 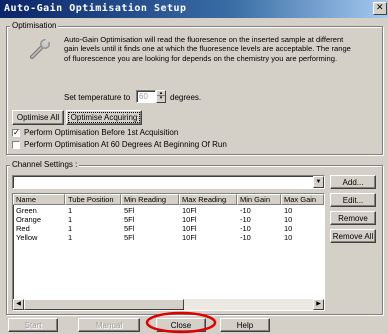 What do you see at coordinates (353, 236) in the screenshot?
I see `remove-all-channels-button: Remove All` at bounding box center [353, 236].